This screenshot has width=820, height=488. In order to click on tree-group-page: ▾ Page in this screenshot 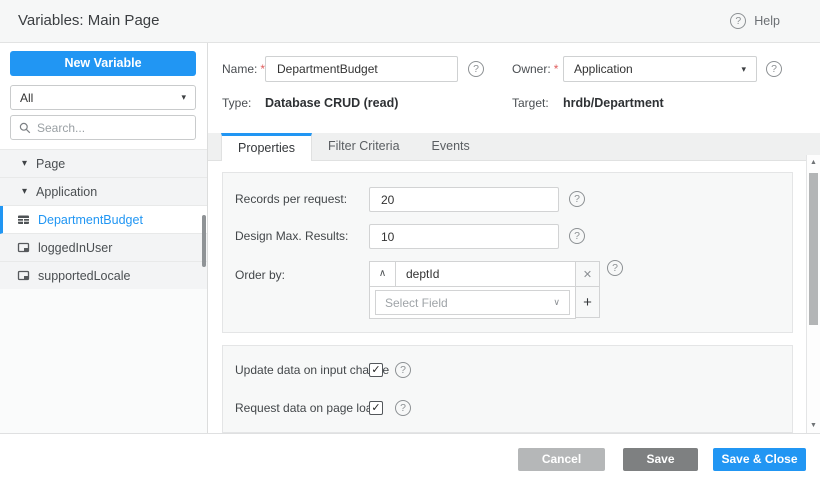, I will do `click(103, 164)`.